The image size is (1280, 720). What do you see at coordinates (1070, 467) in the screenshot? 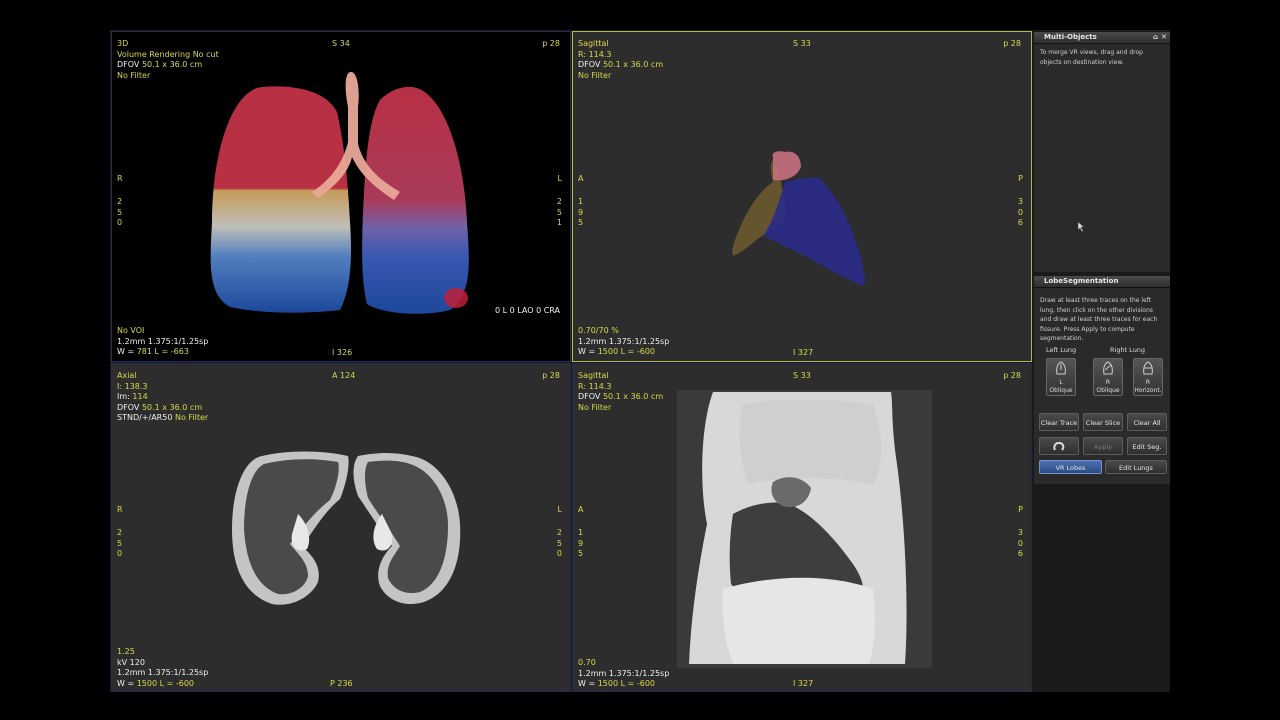
I see `vr-lobes-button: VR Lobes` at bounding box center [1070, 467].